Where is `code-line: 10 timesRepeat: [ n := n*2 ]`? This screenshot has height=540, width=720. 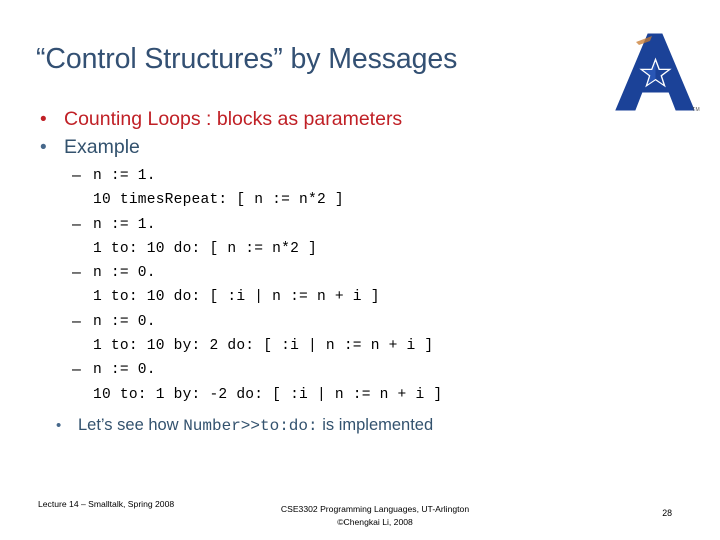
code-line: 10 timesRepeat: [ n := n*2 ] is located at coordinates (218, 200).